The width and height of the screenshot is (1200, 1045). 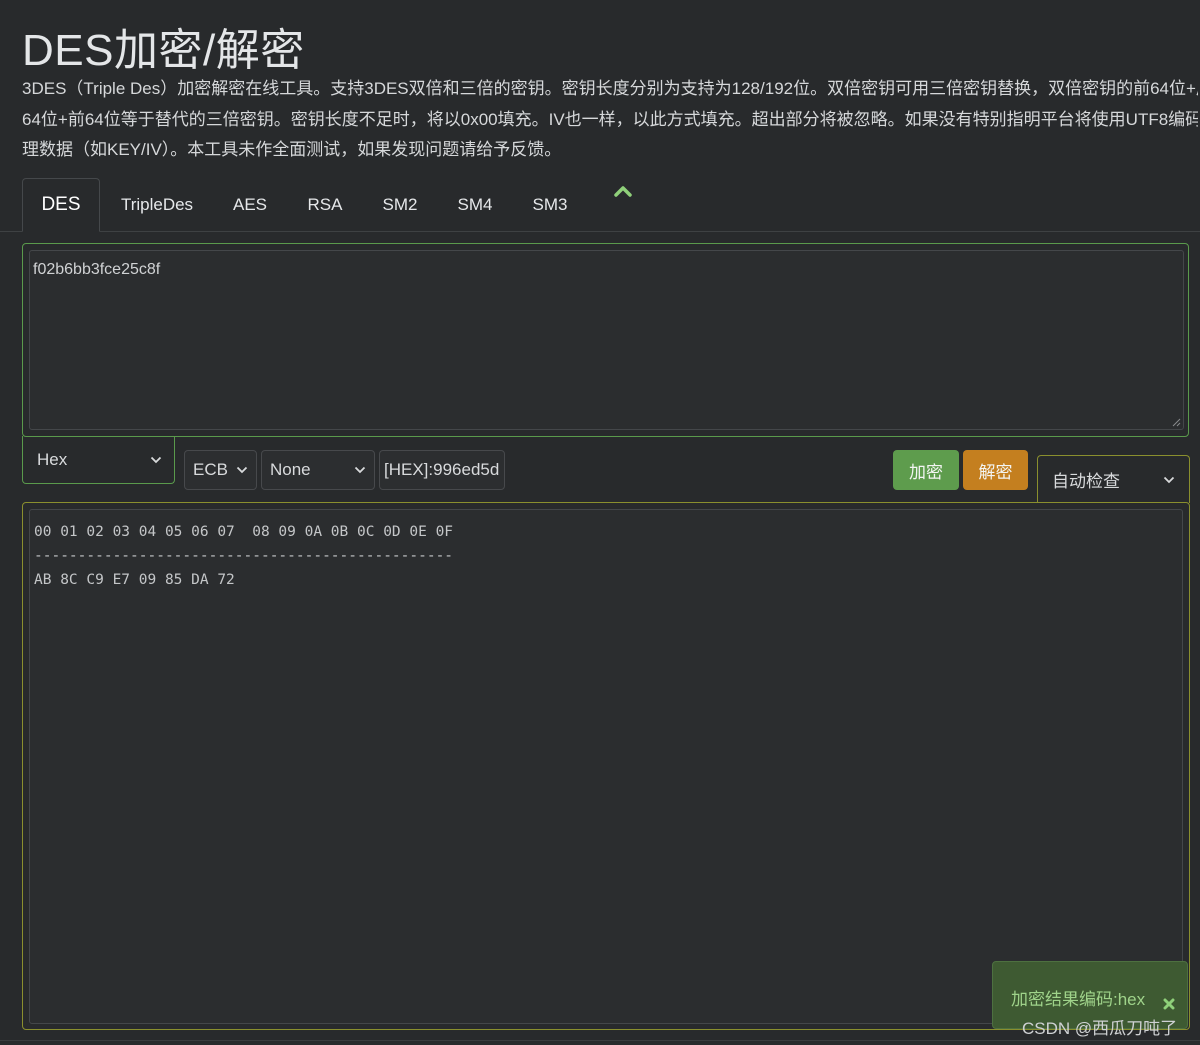 What do you see at coordinates (475, 205) in the screenshot?
I see `tab-sm4: SM4` at bounding box center [475, 205].